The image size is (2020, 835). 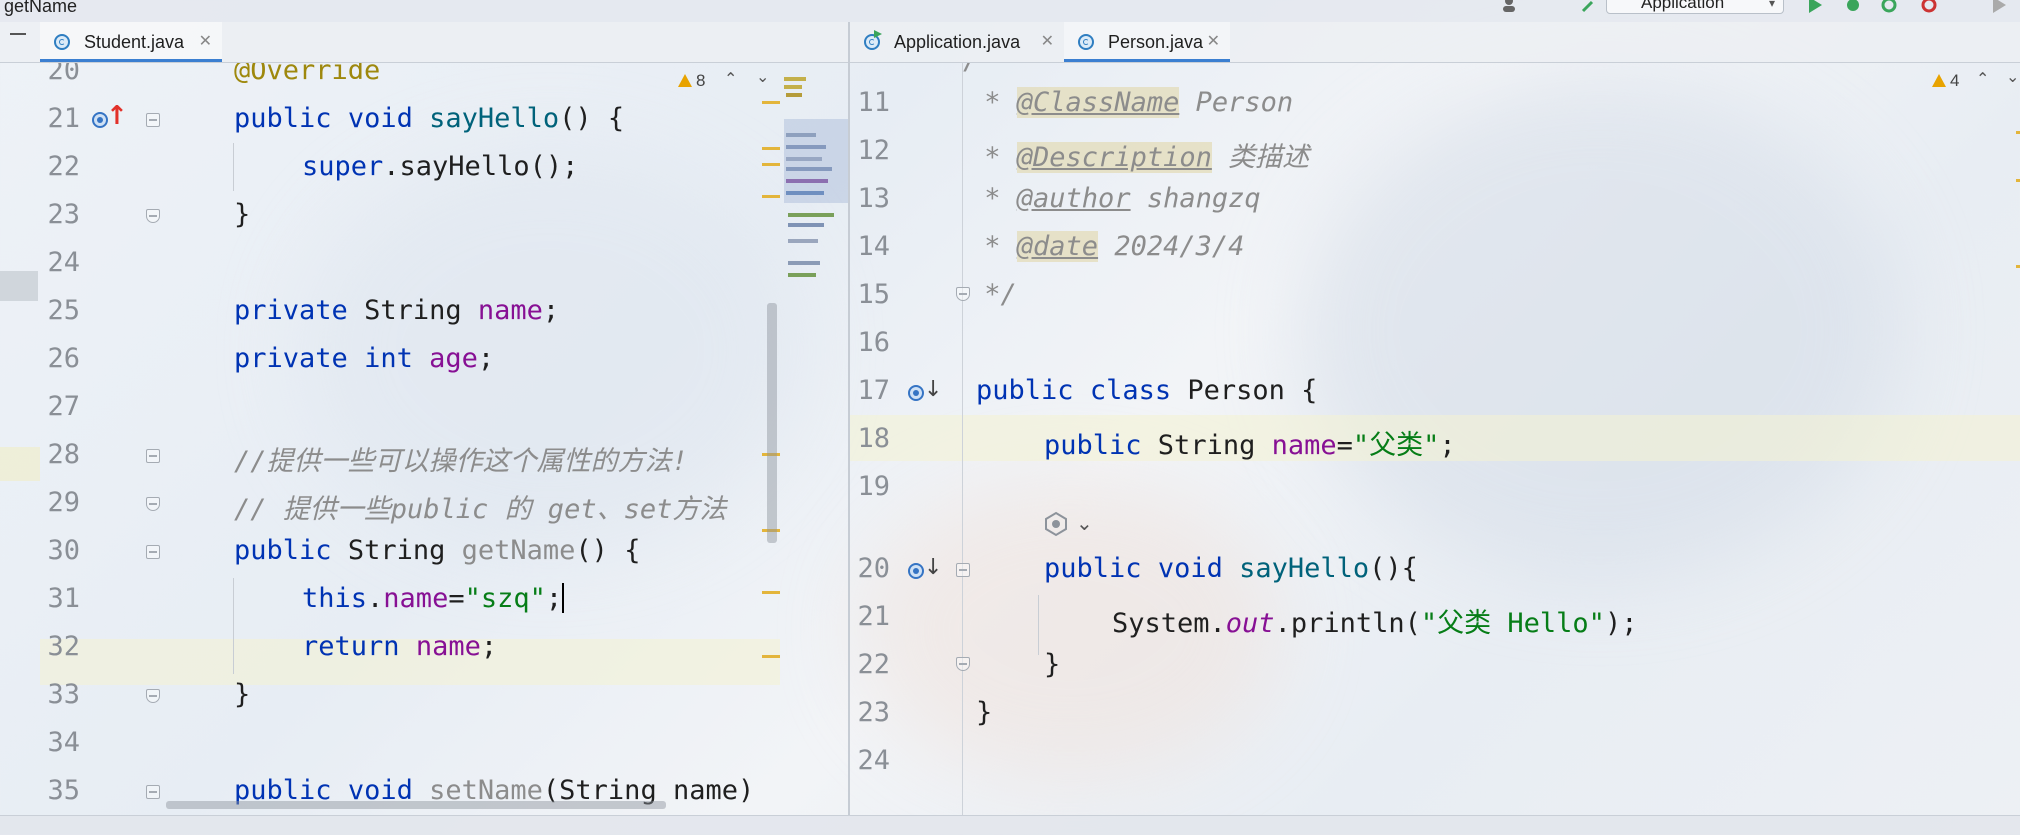 I want to click on code-line-32: return name;, so click(x=399, y=646).